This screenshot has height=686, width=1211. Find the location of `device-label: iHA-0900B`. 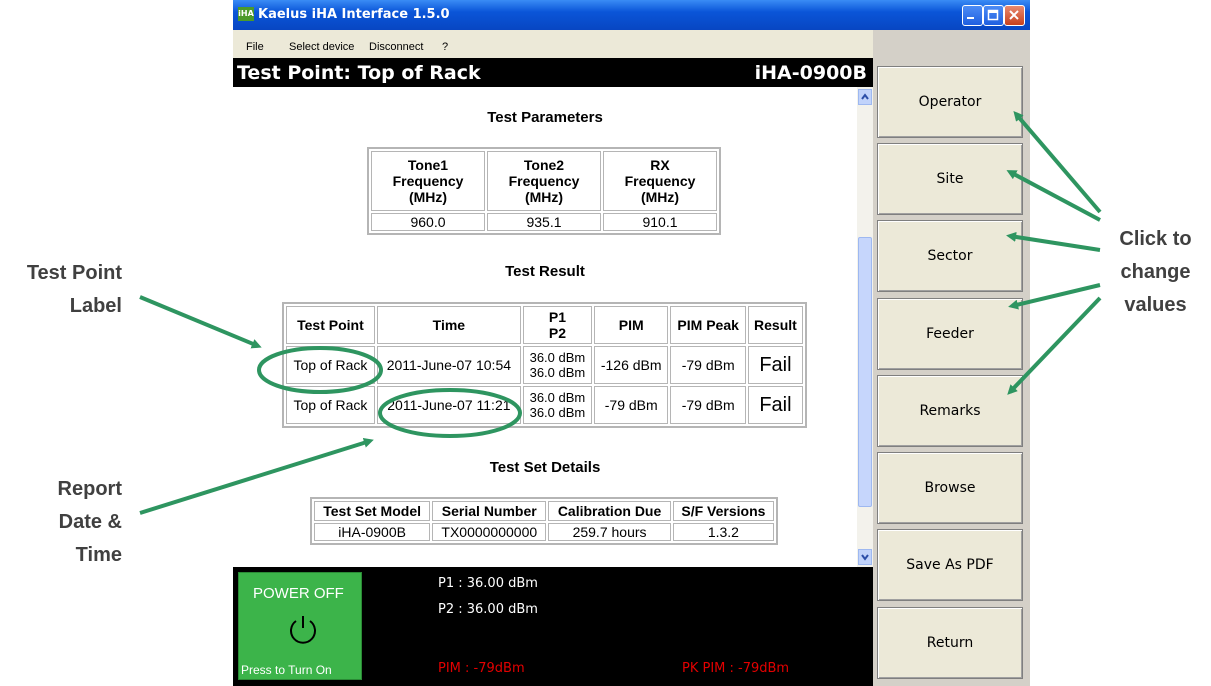

device-label: iHA-0900B is located at coordinates (810, 73).